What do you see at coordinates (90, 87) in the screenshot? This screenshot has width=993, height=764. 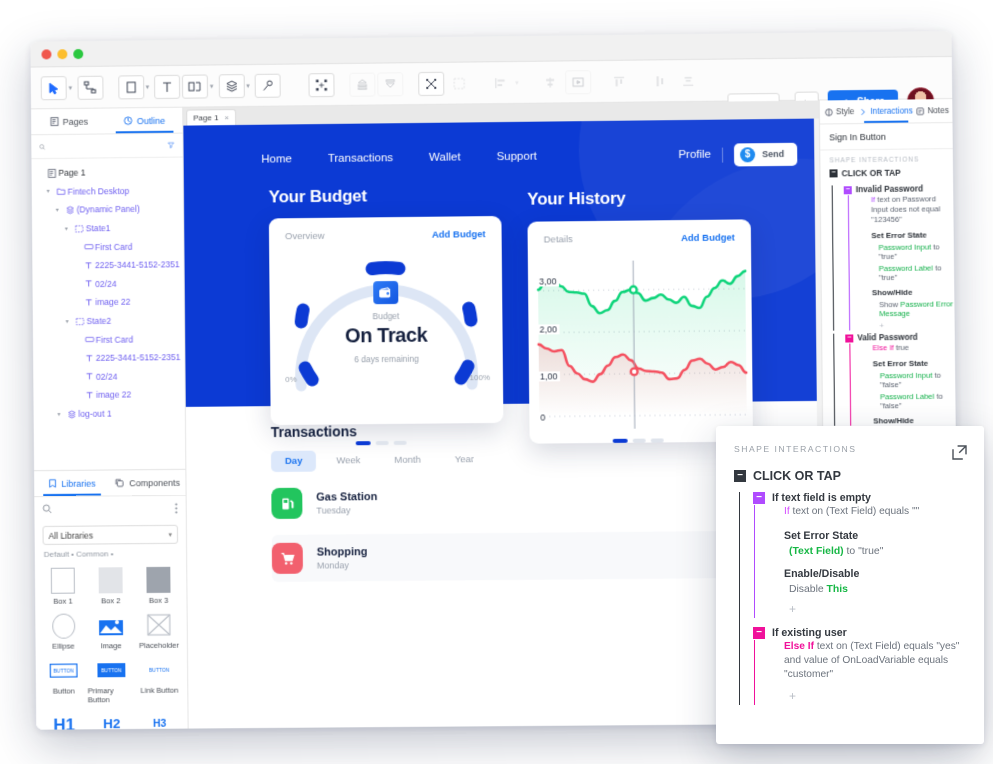 I see `connector-icon` at bounding box center [90, 87].